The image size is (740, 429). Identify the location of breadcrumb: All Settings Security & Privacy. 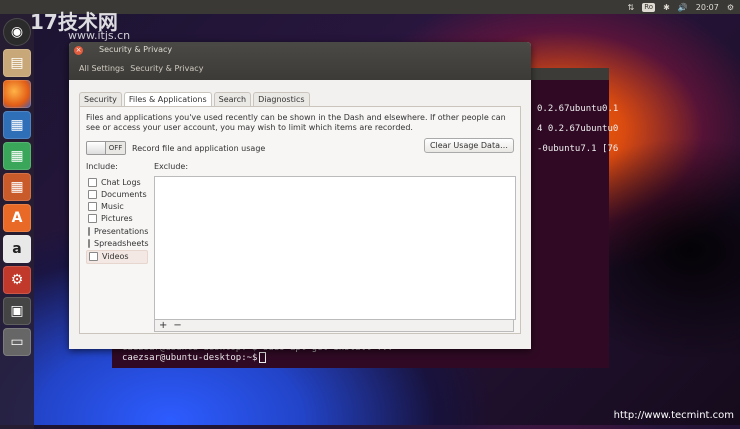
(141, 68).